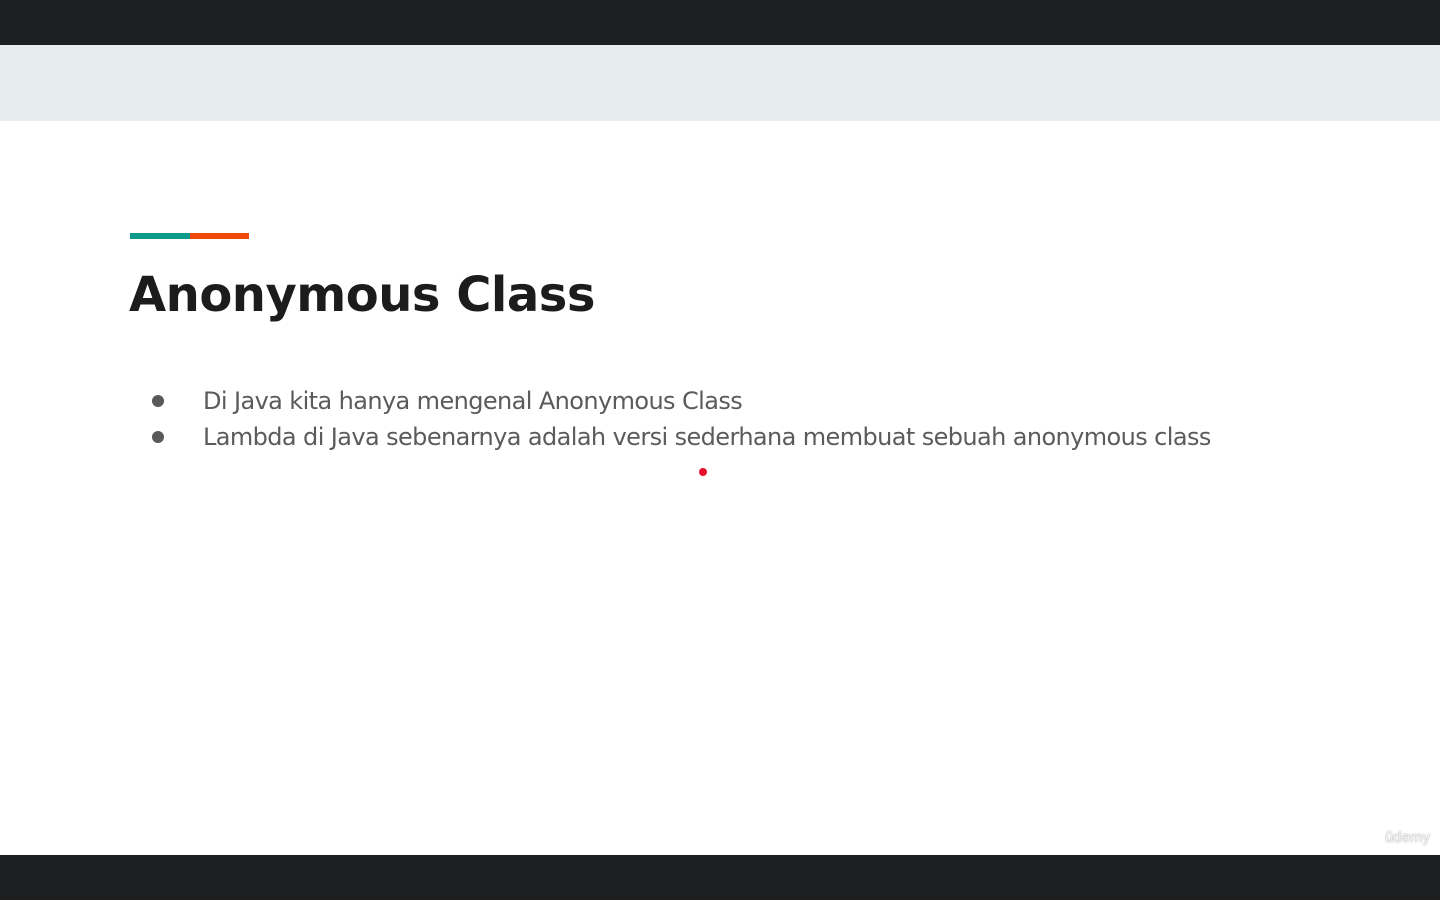 The width and height of the screenshot is (1440, 900). What do you see at coordinates (720, 877) in the screenshot?
I see `video-bottom-bar` at bounding box center [720, 877].